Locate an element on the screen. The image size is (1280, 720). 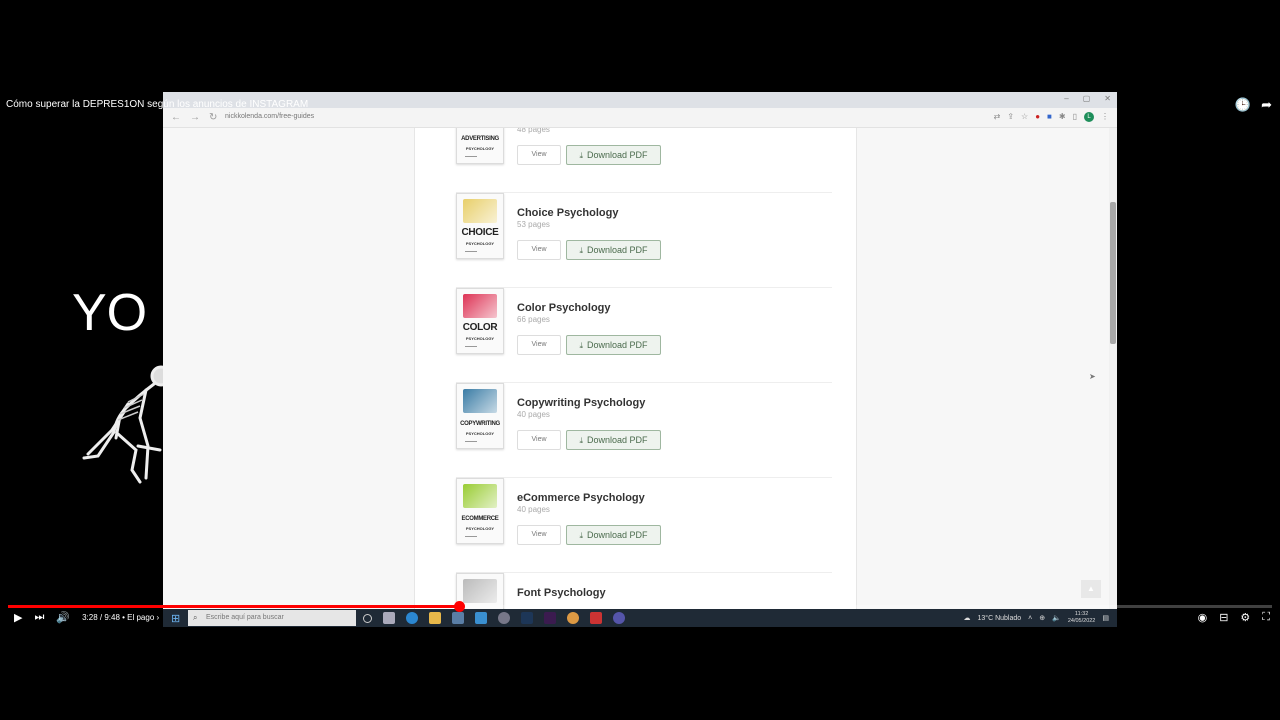
close-icon: ✕ is located at coordinates (1107, 98).